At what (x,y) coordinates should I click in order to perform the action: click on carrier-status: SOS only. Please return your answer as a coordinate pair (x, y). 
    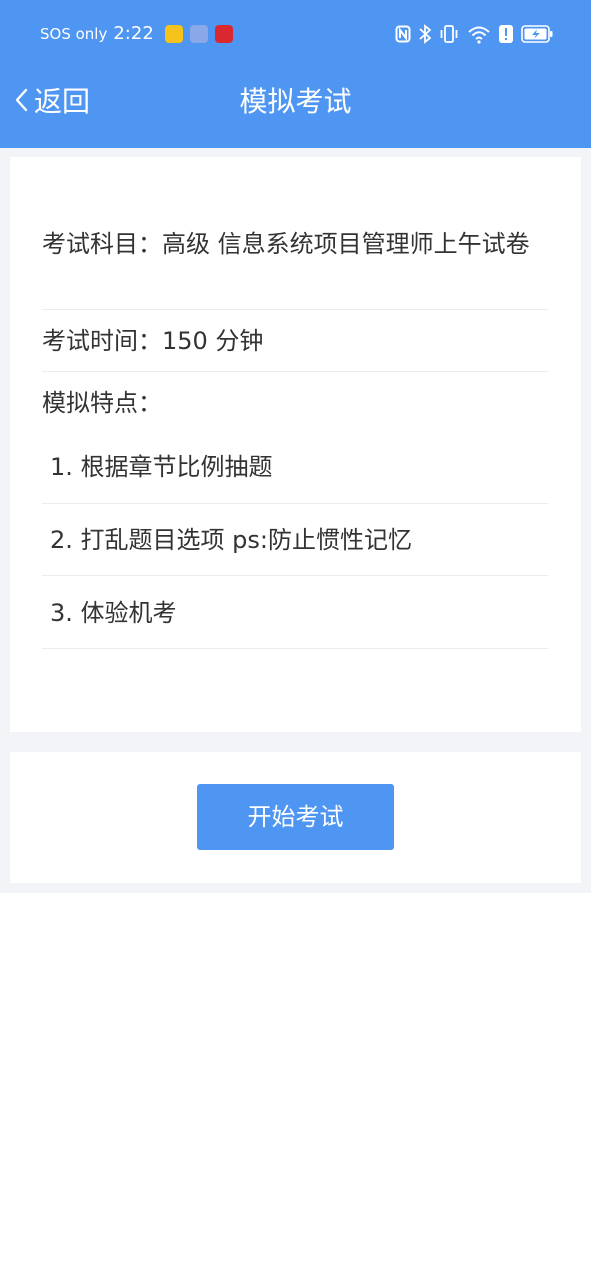
    Looking at the image, I should click on (74, 34).